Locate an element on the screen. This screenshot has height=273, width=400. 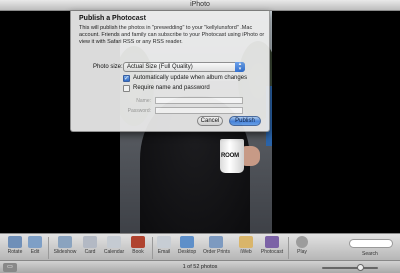
calendar-icon is located at coordinates (114, 242).